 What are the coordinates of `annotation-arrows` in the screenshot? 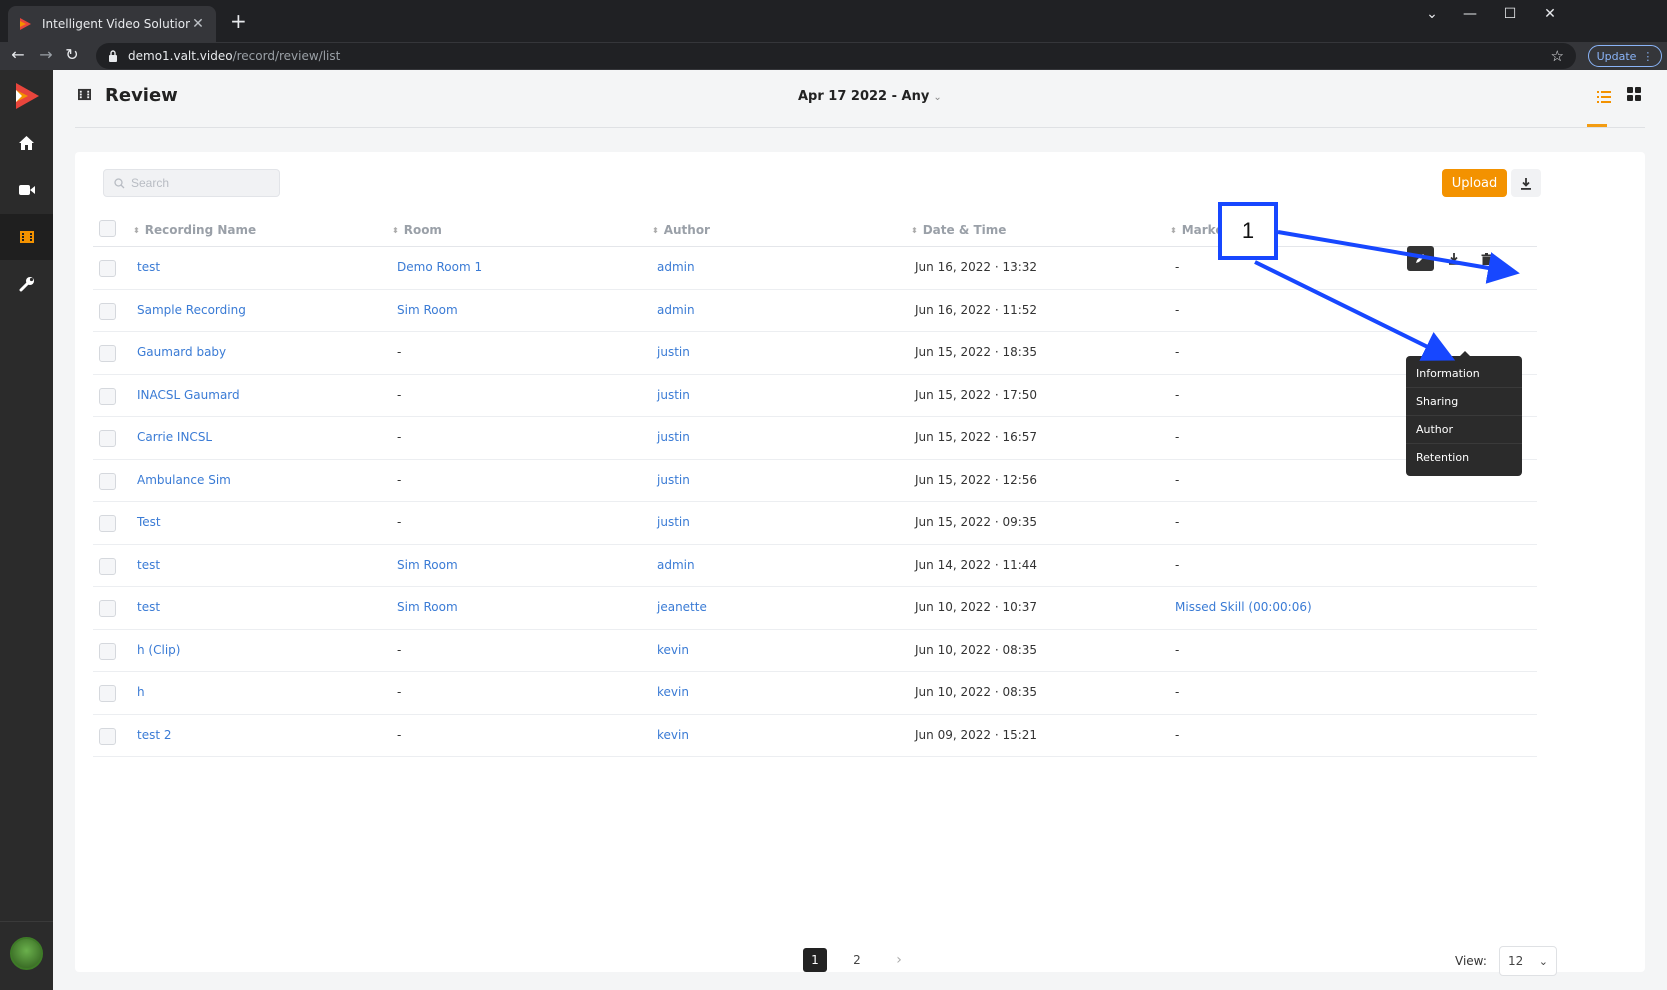 It's located at (1387, 295).